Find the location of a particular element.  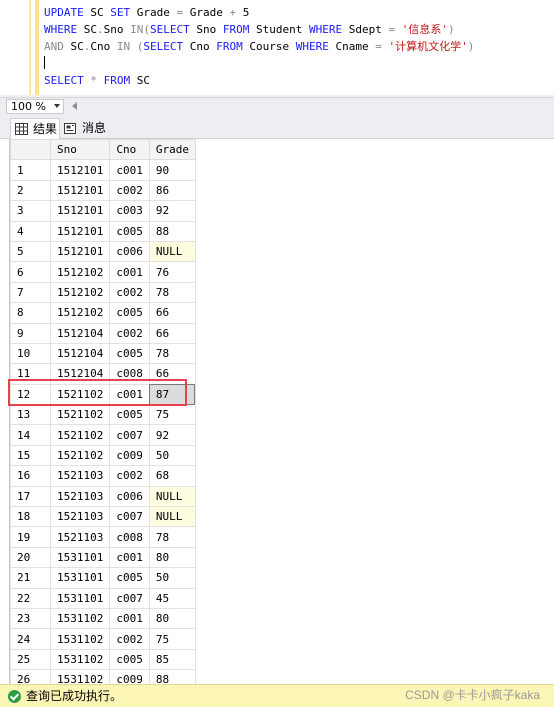

table-row: 25 1531102 c005 85 is located at coordinates (103, 659).